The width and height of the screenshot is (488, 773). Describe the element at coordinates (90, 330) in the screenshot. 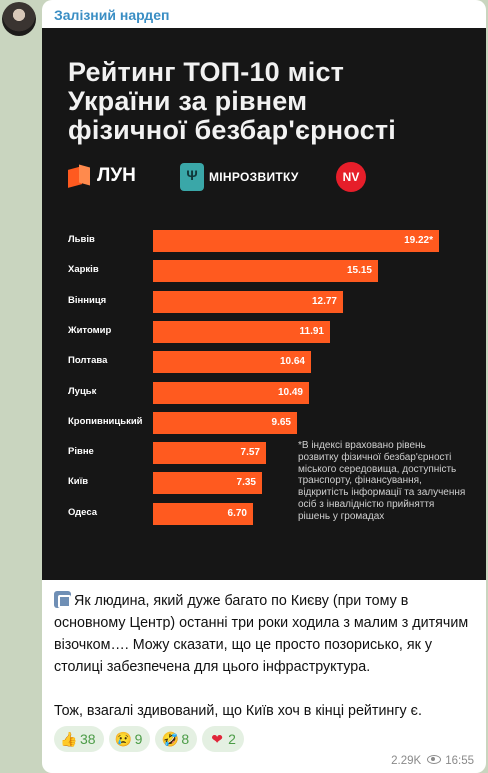

I see `chart-category-label: Житомир` at that location.